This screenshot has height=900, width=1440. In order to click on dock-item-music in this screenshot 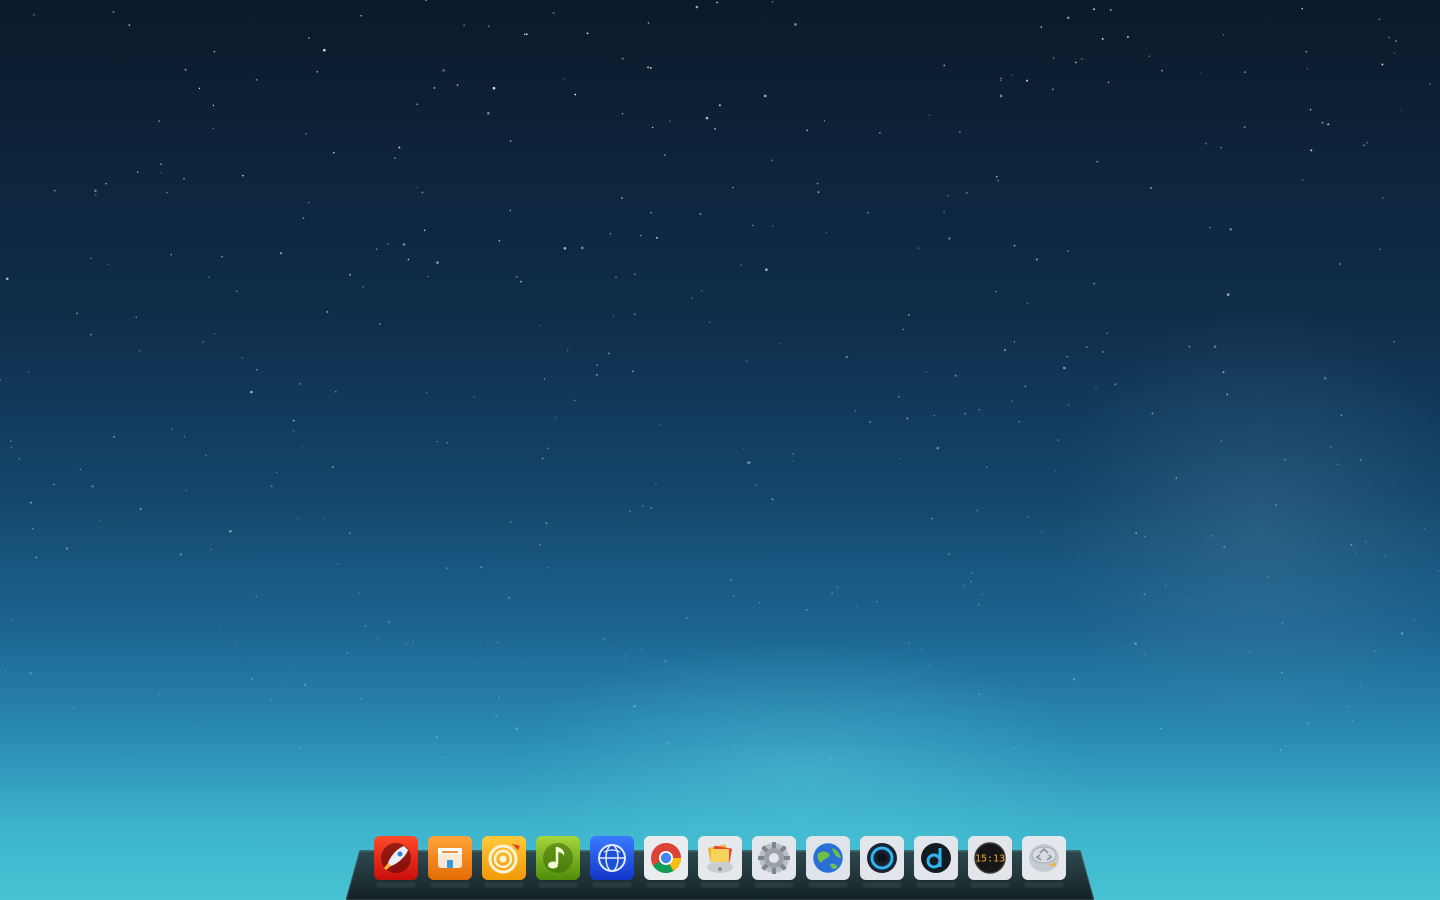, I will do `click(558, 862)`.